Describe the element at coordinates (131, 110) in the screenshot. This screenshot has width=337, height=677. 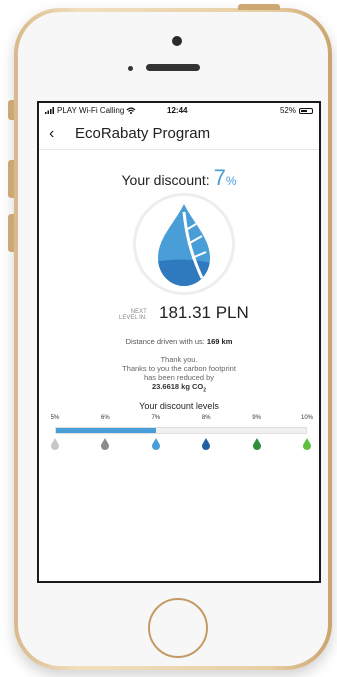
I see `wifi-icon` at that location.